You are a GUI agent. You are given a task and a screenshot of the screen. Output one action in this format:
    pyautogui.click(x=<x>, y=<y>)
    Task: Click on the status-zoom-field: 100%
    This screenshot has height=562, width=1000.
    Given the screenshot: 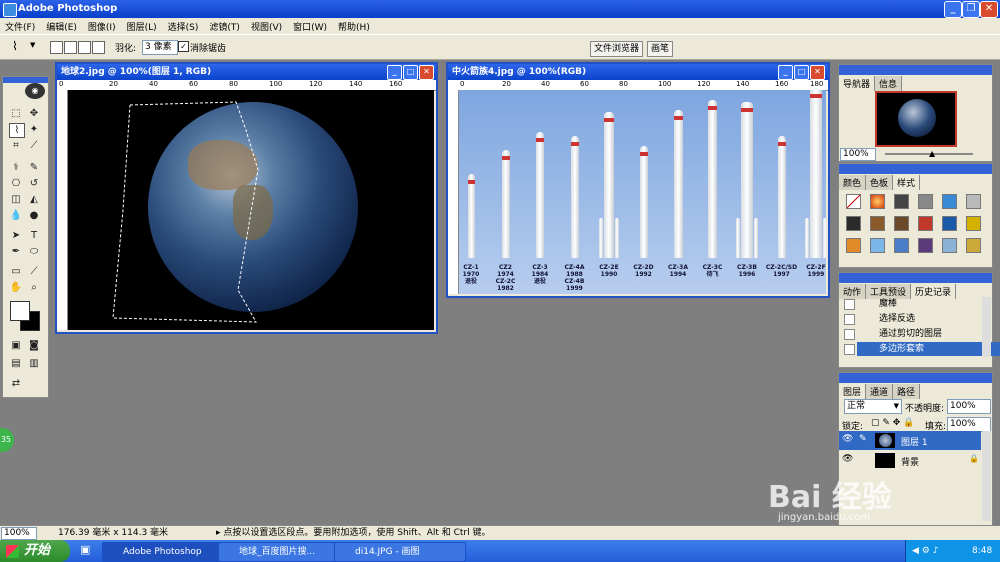 What is the action you would take?
    pyautogui.click(x=19, y=533)
    